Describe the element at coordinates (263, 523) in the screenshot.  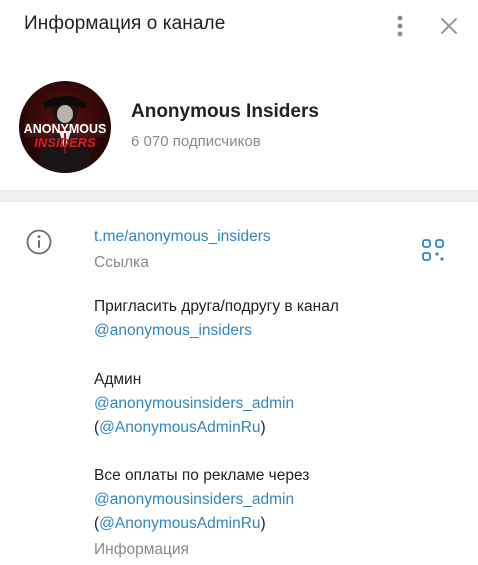
I see `ads-alt-close-paren: )` at that location.